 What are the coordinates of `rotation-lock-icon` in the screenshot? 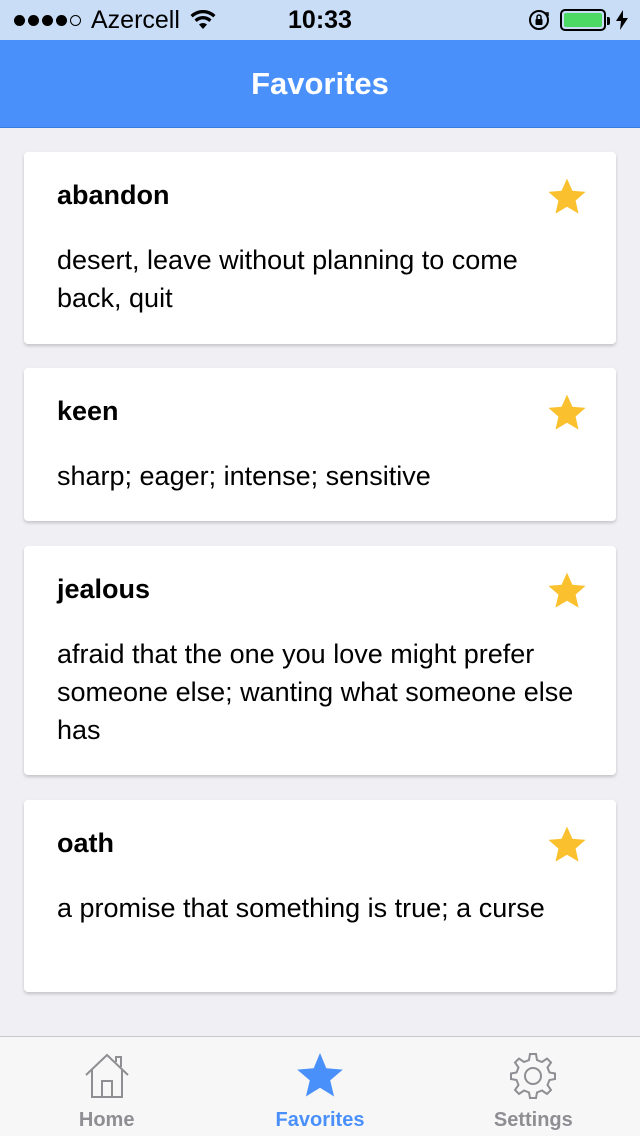 It's located at (539, 20).